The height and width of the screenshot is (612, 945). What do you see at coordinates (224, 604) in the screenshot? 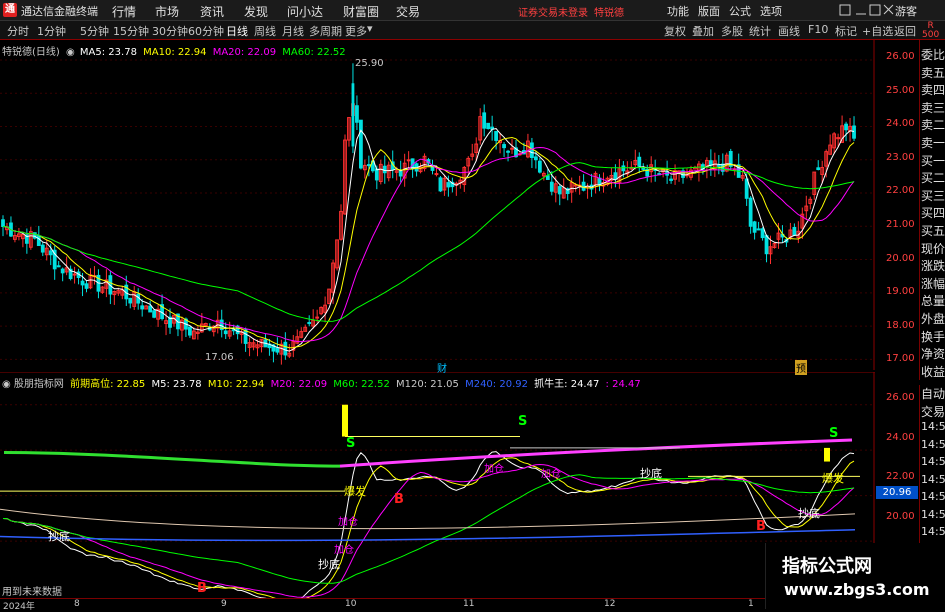
I see `date-tick-label: 9` at bounding box center [224, 604].